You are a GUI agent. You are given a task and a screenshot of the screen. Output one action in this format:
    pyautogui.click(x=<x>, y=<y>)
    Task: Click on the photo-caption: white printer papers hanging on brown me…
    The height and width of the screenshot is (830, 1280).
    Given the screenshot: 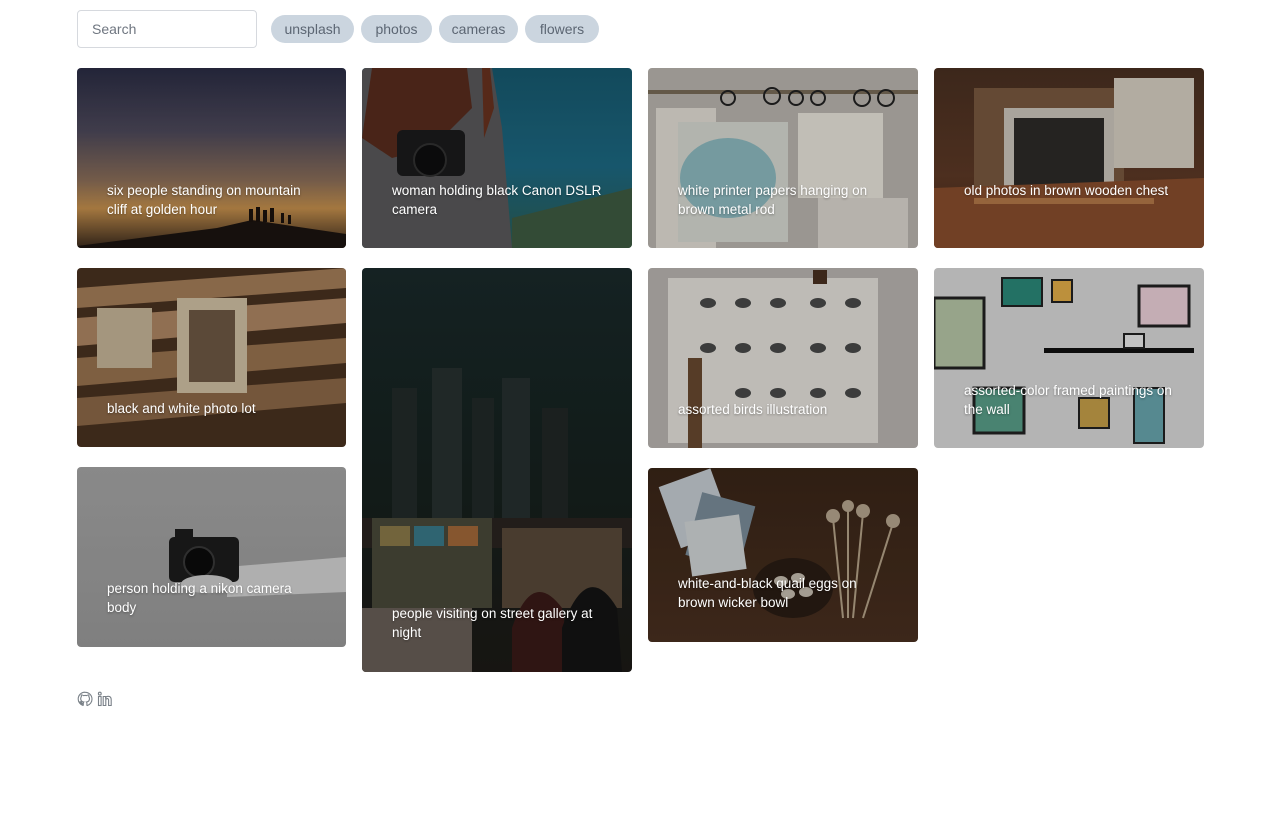 What is the action you would take?
    pyautogui.click(x=773, y=200)
    